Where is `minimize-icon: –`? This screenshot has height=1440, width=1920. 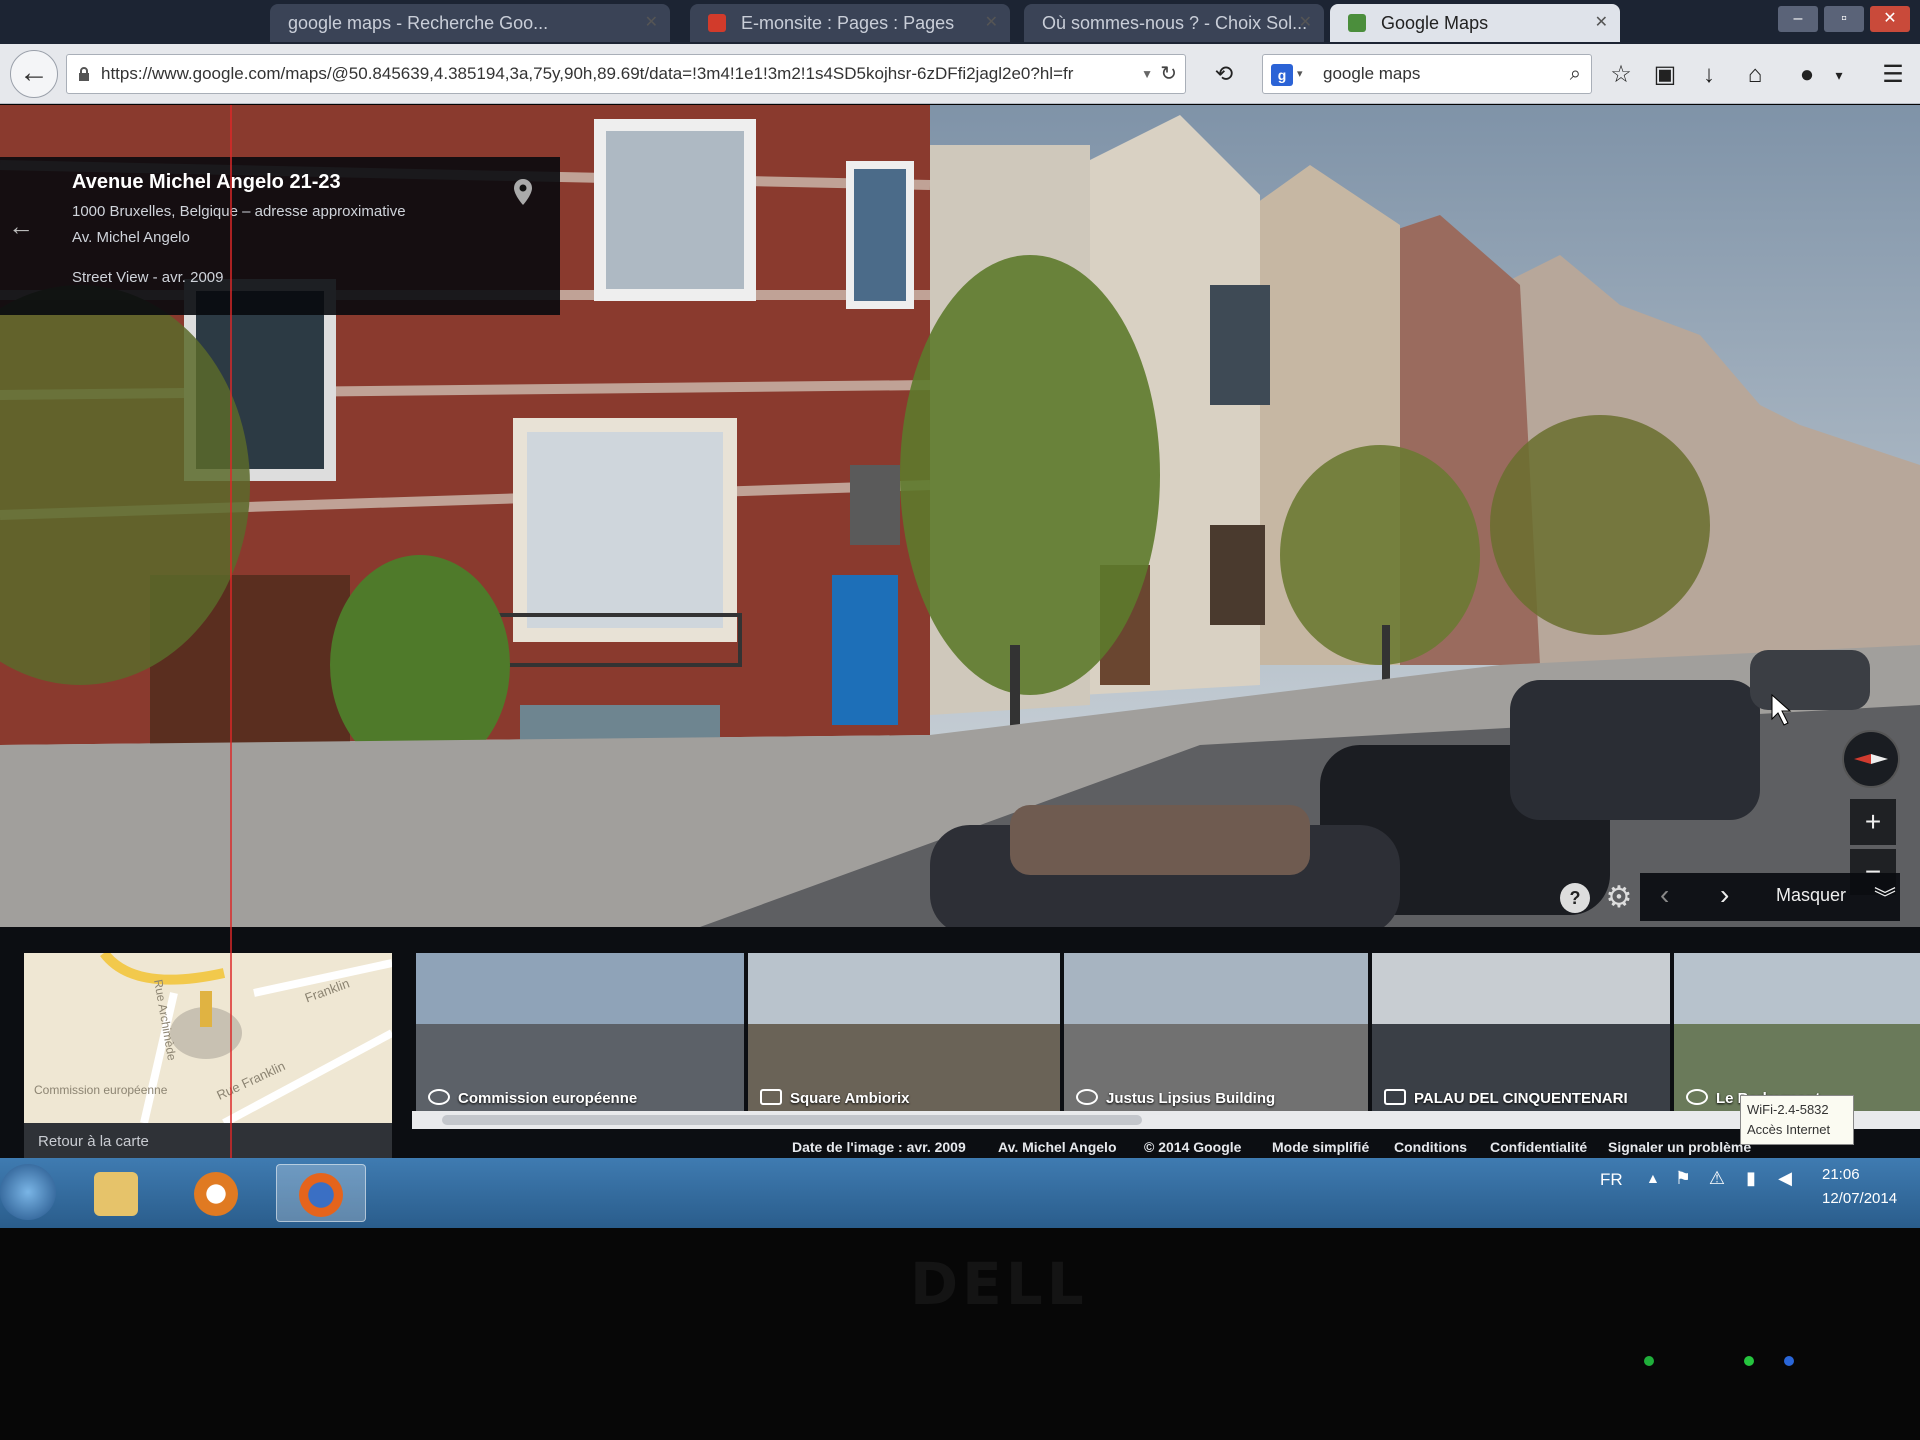 minimize-icon: – is located at coordinates (1798, 19).